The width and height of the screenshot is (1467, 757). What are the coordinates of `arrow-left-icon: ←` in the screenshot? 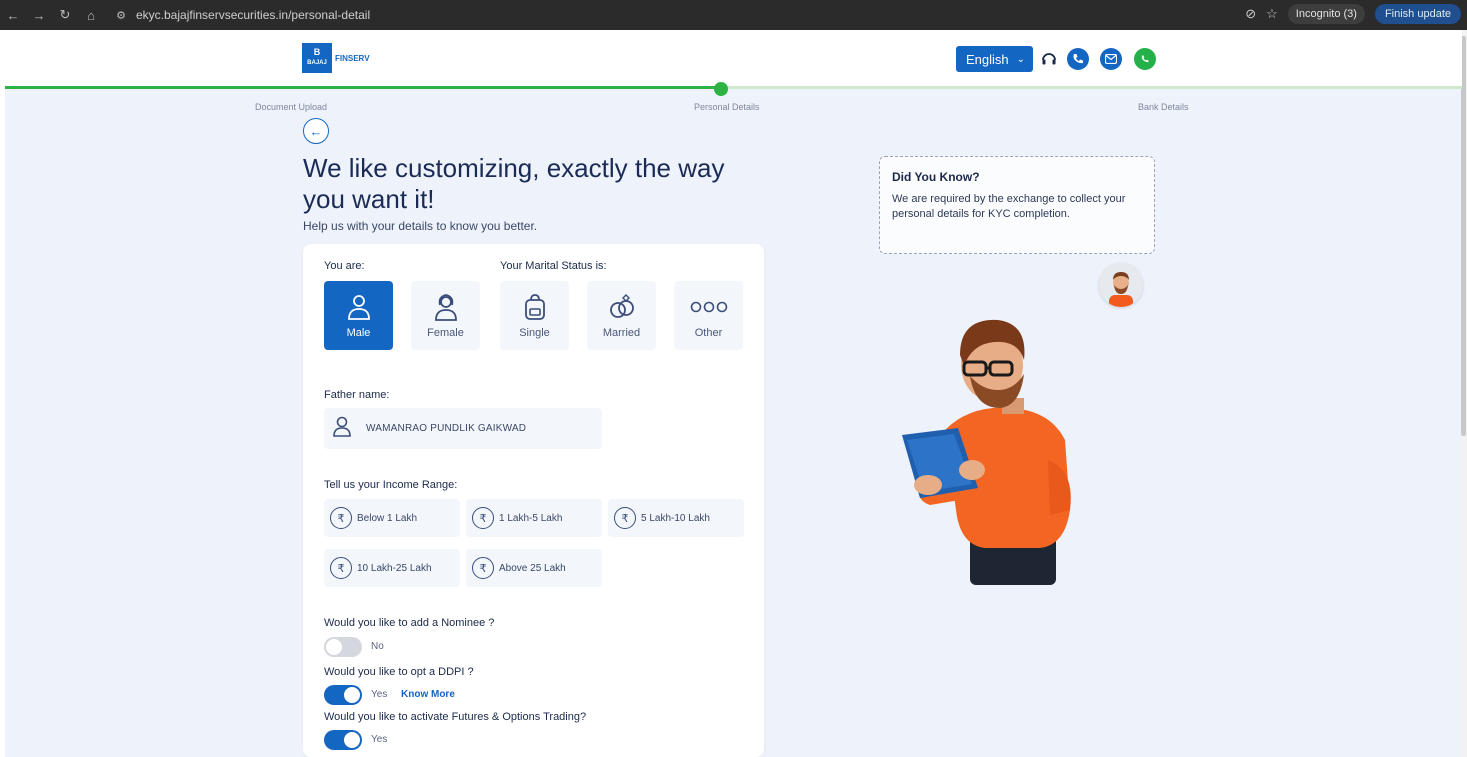 It's located at (316, 131).